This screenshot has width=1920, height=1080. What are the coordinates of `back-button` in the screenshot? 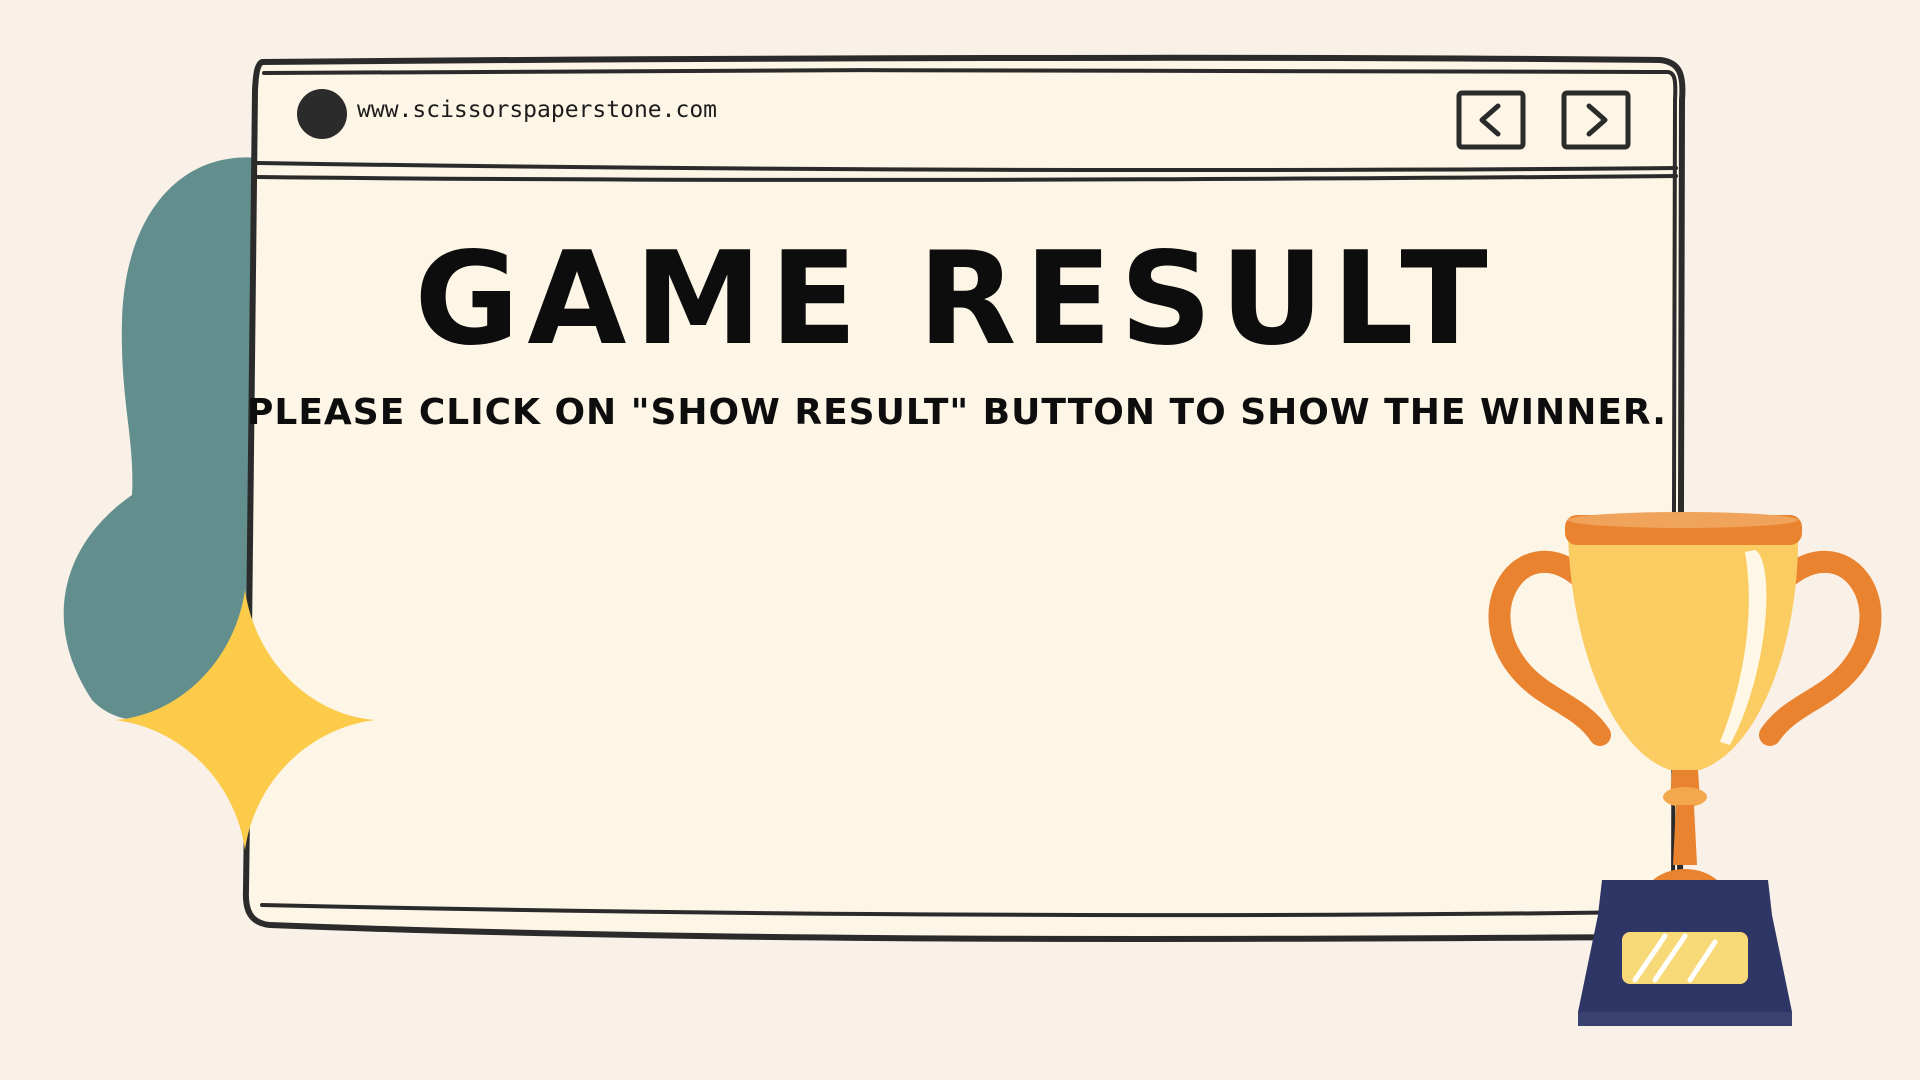 It's located at (1491, 120).